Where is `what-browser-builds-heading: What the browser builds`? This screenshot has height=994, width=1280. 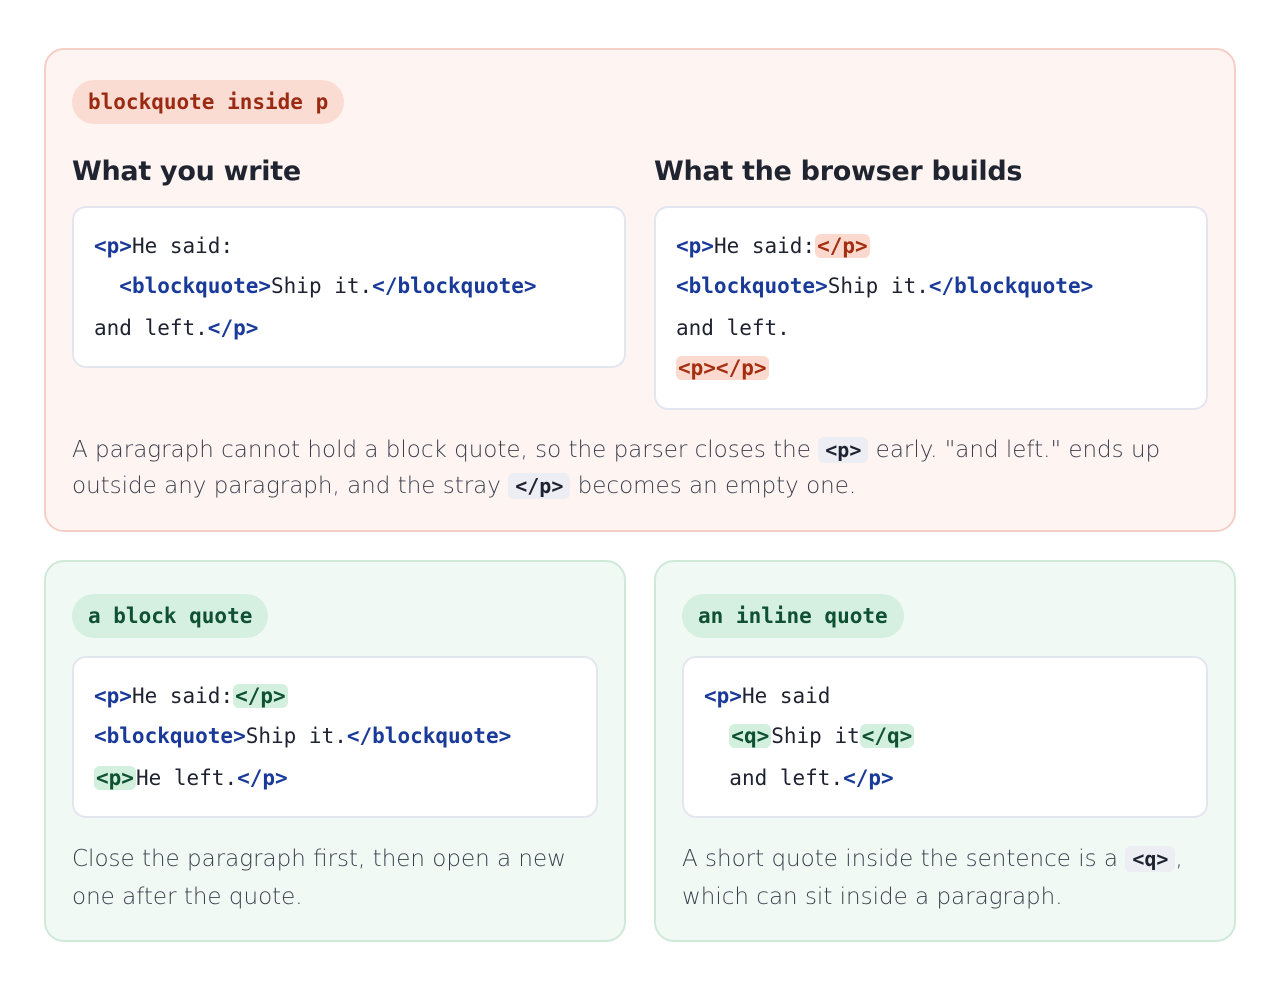 what-browser-builds-heading: What the browser builds is located at coordinates (838, 171).